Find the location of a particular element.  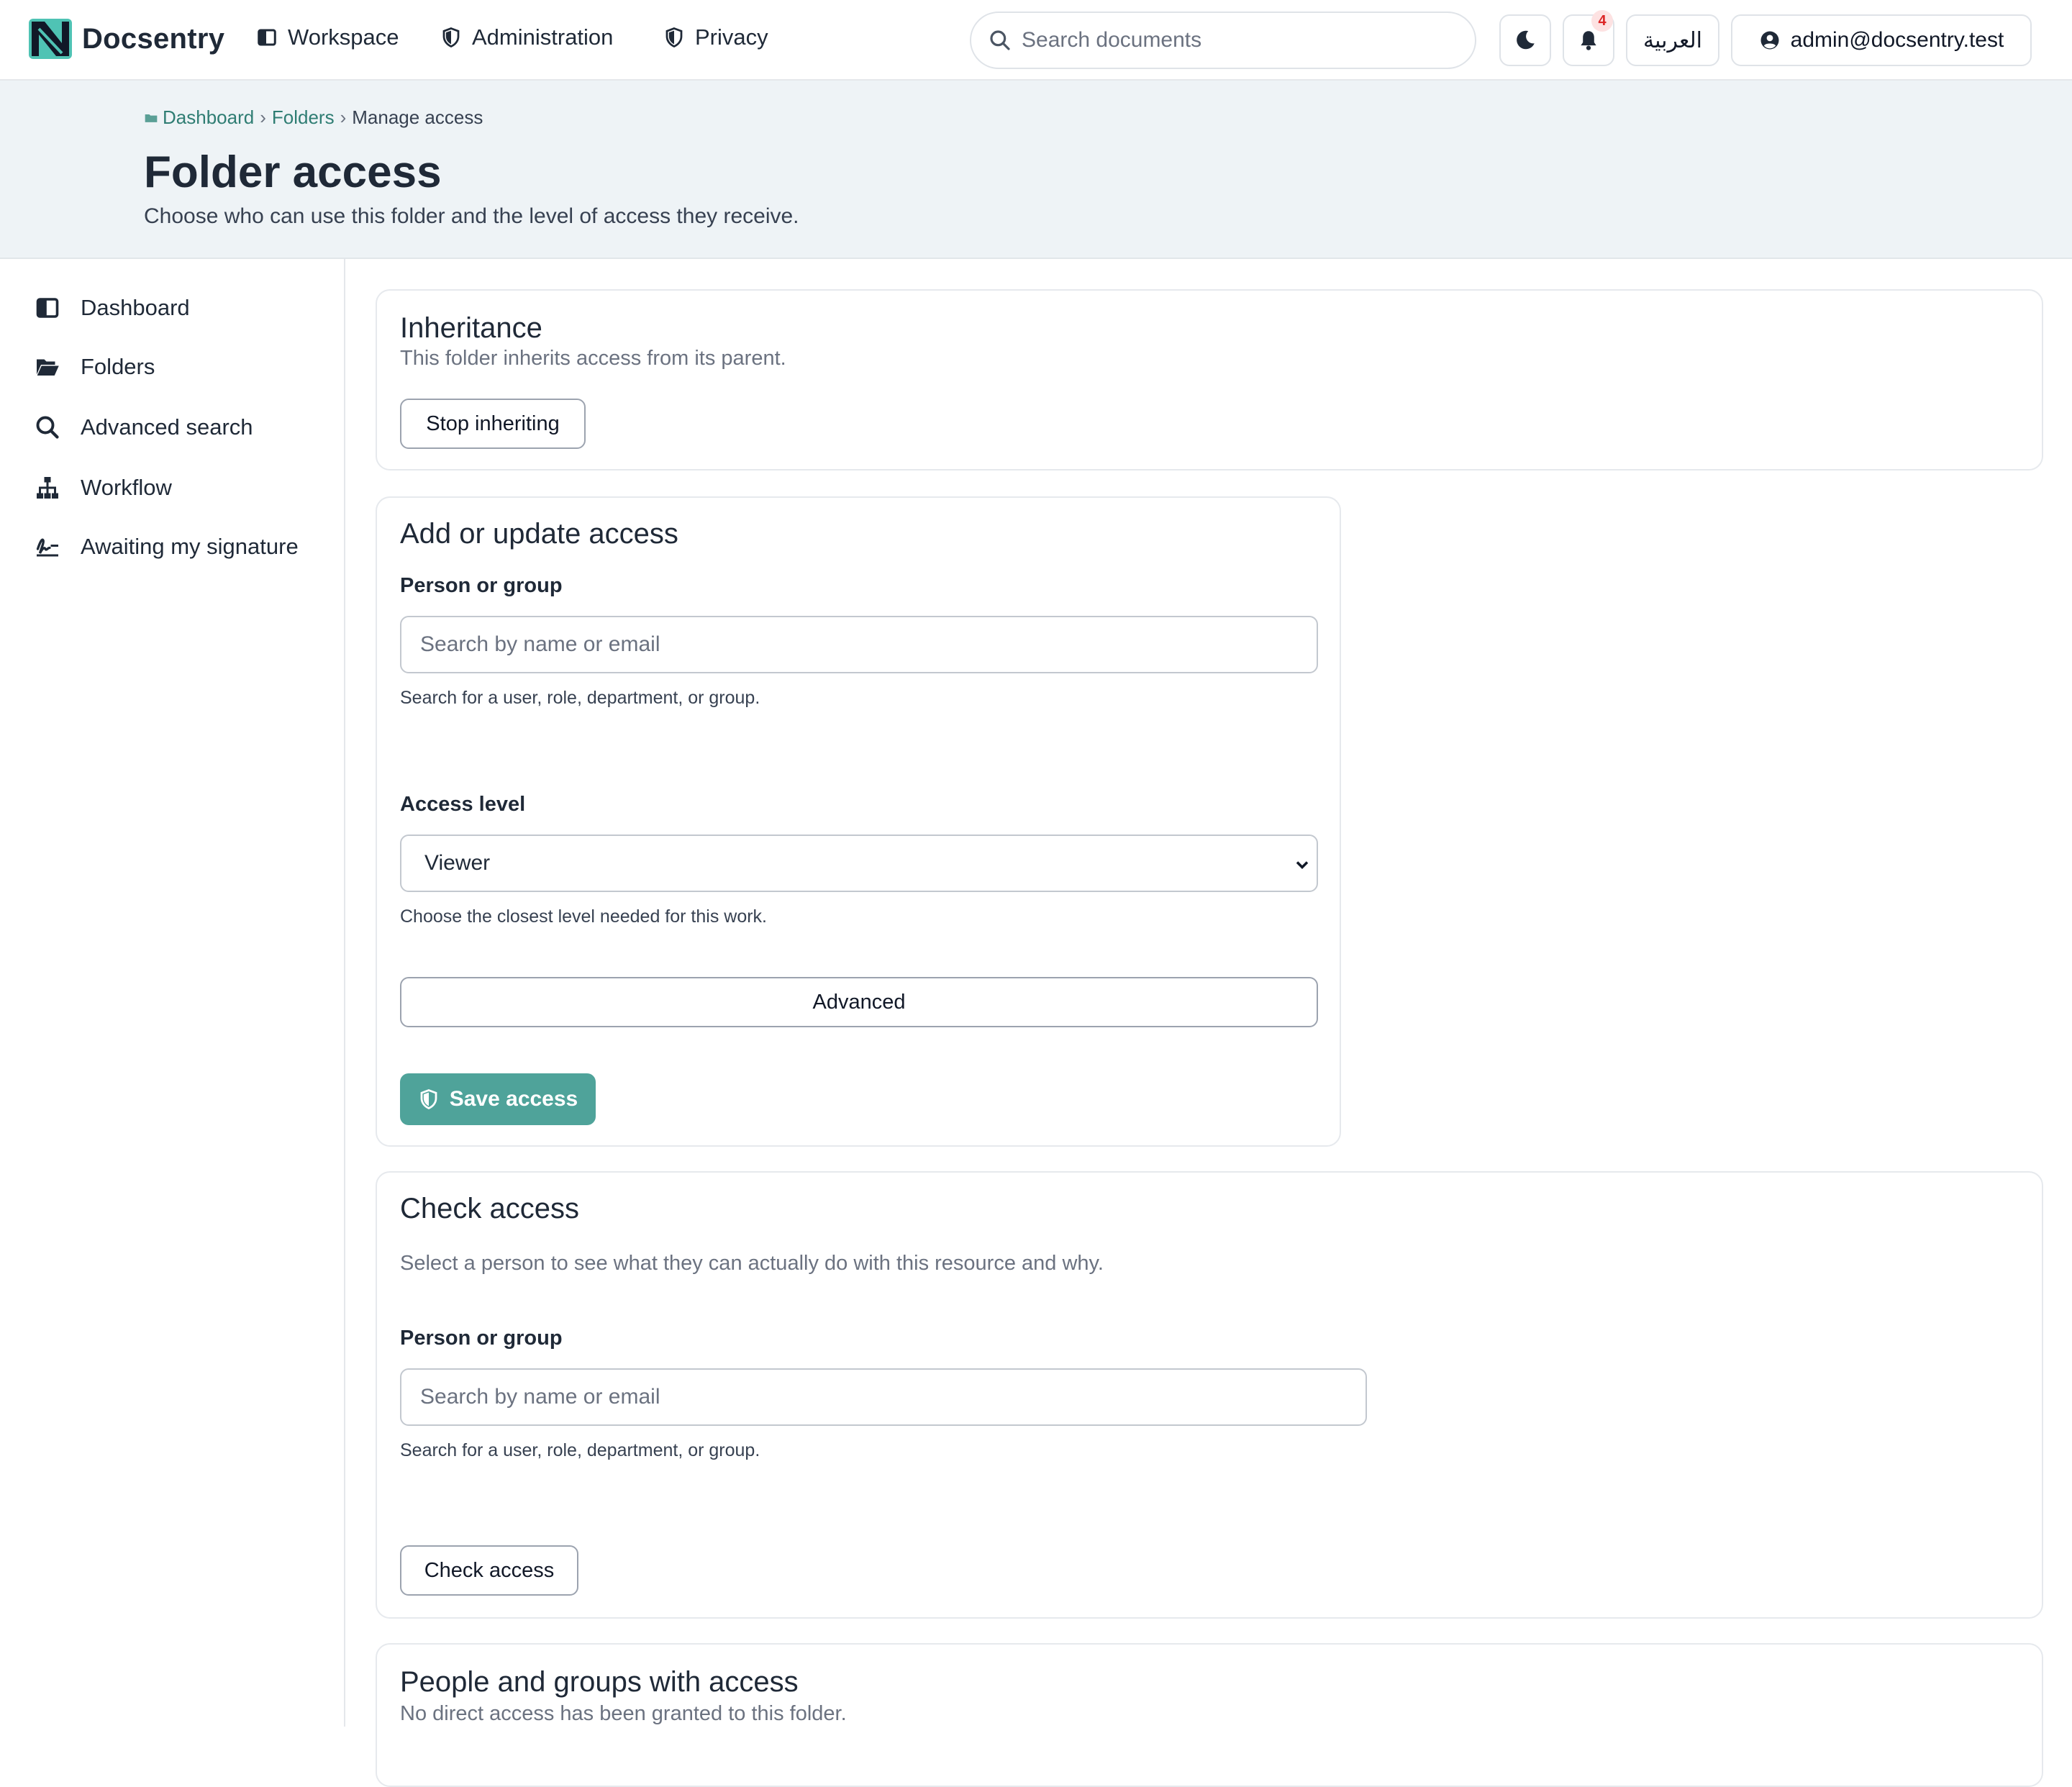

nav-administration-label: Administration is located at coordinates (543, 37).